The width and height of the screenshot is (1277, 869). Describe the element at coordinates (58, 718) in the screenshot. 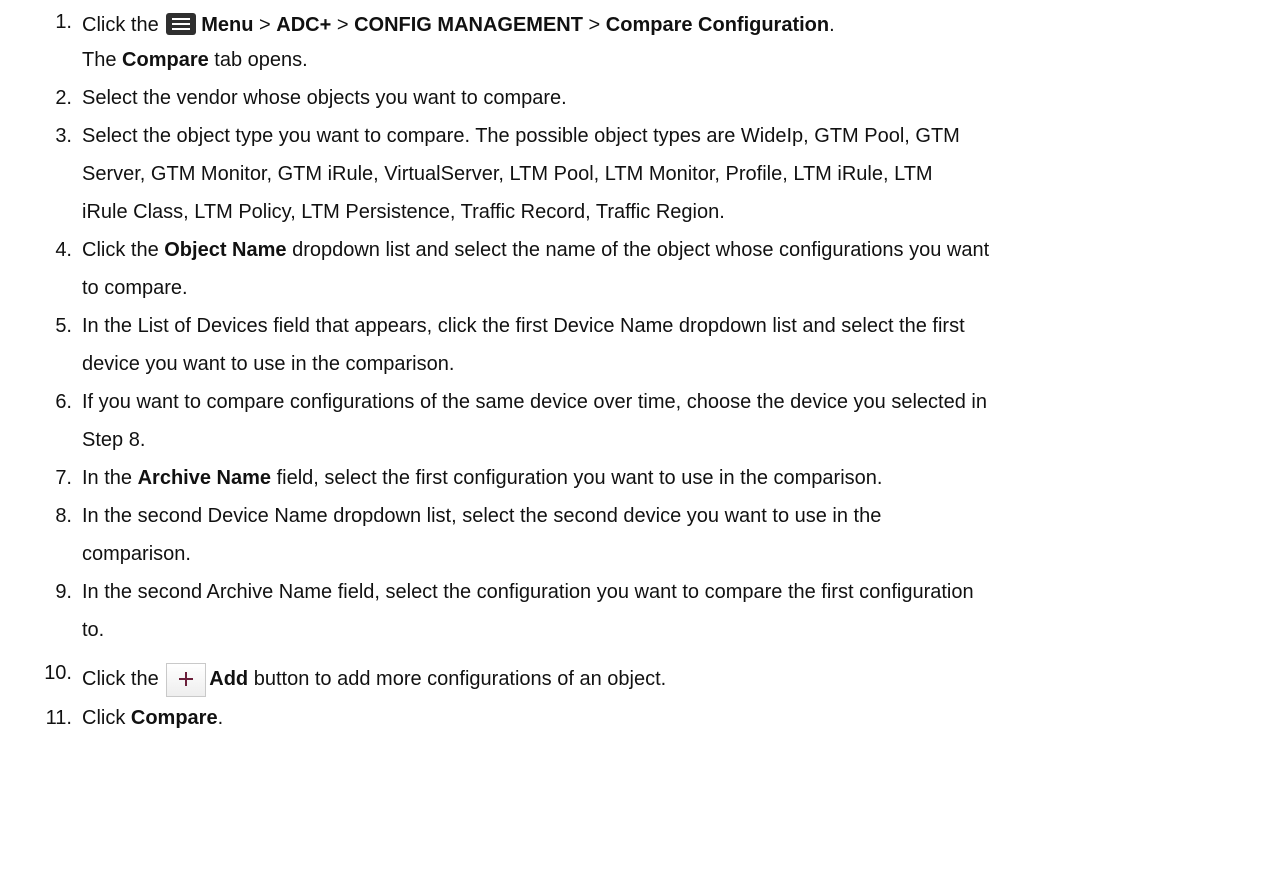

I see `step-number: 11.` at that location.